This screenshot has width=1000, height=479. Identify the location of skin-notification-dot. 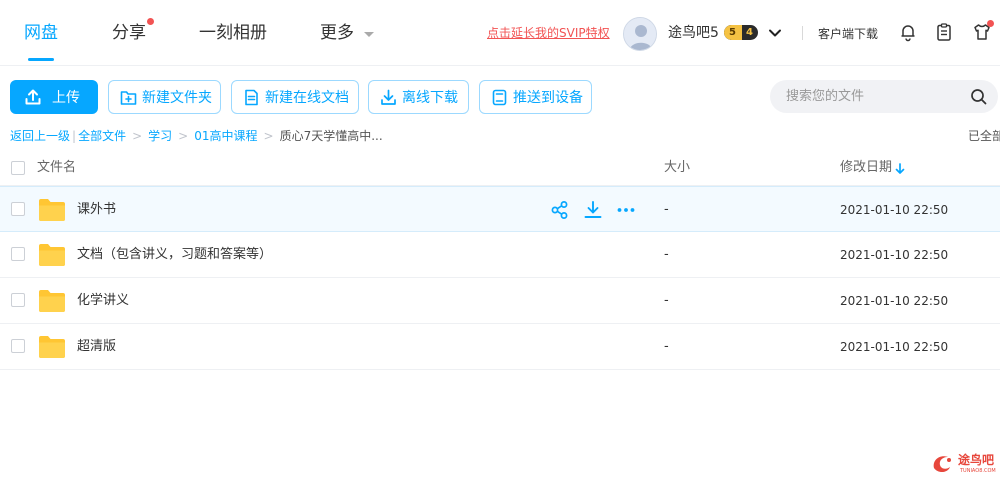
(990, 23).